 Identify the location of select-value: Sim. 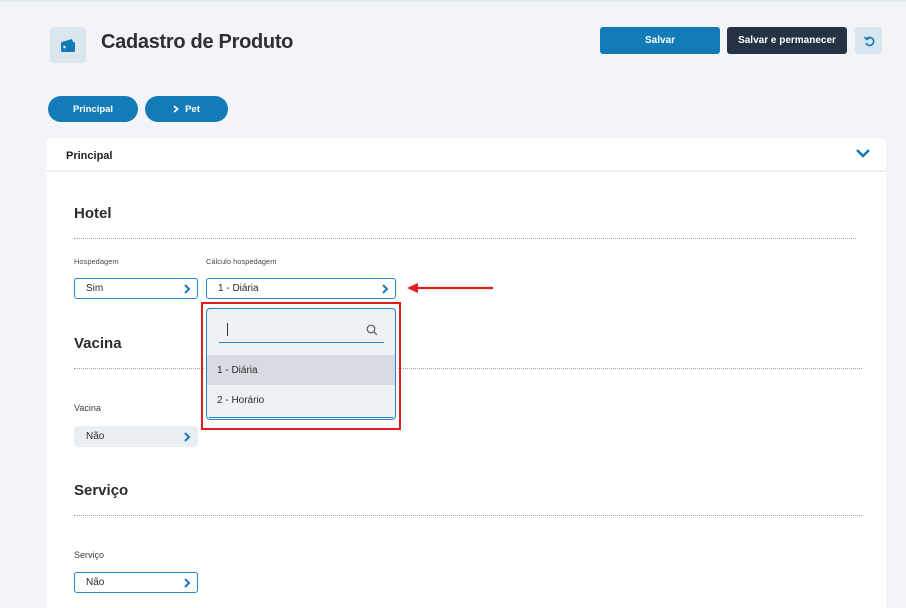
(95, 288).